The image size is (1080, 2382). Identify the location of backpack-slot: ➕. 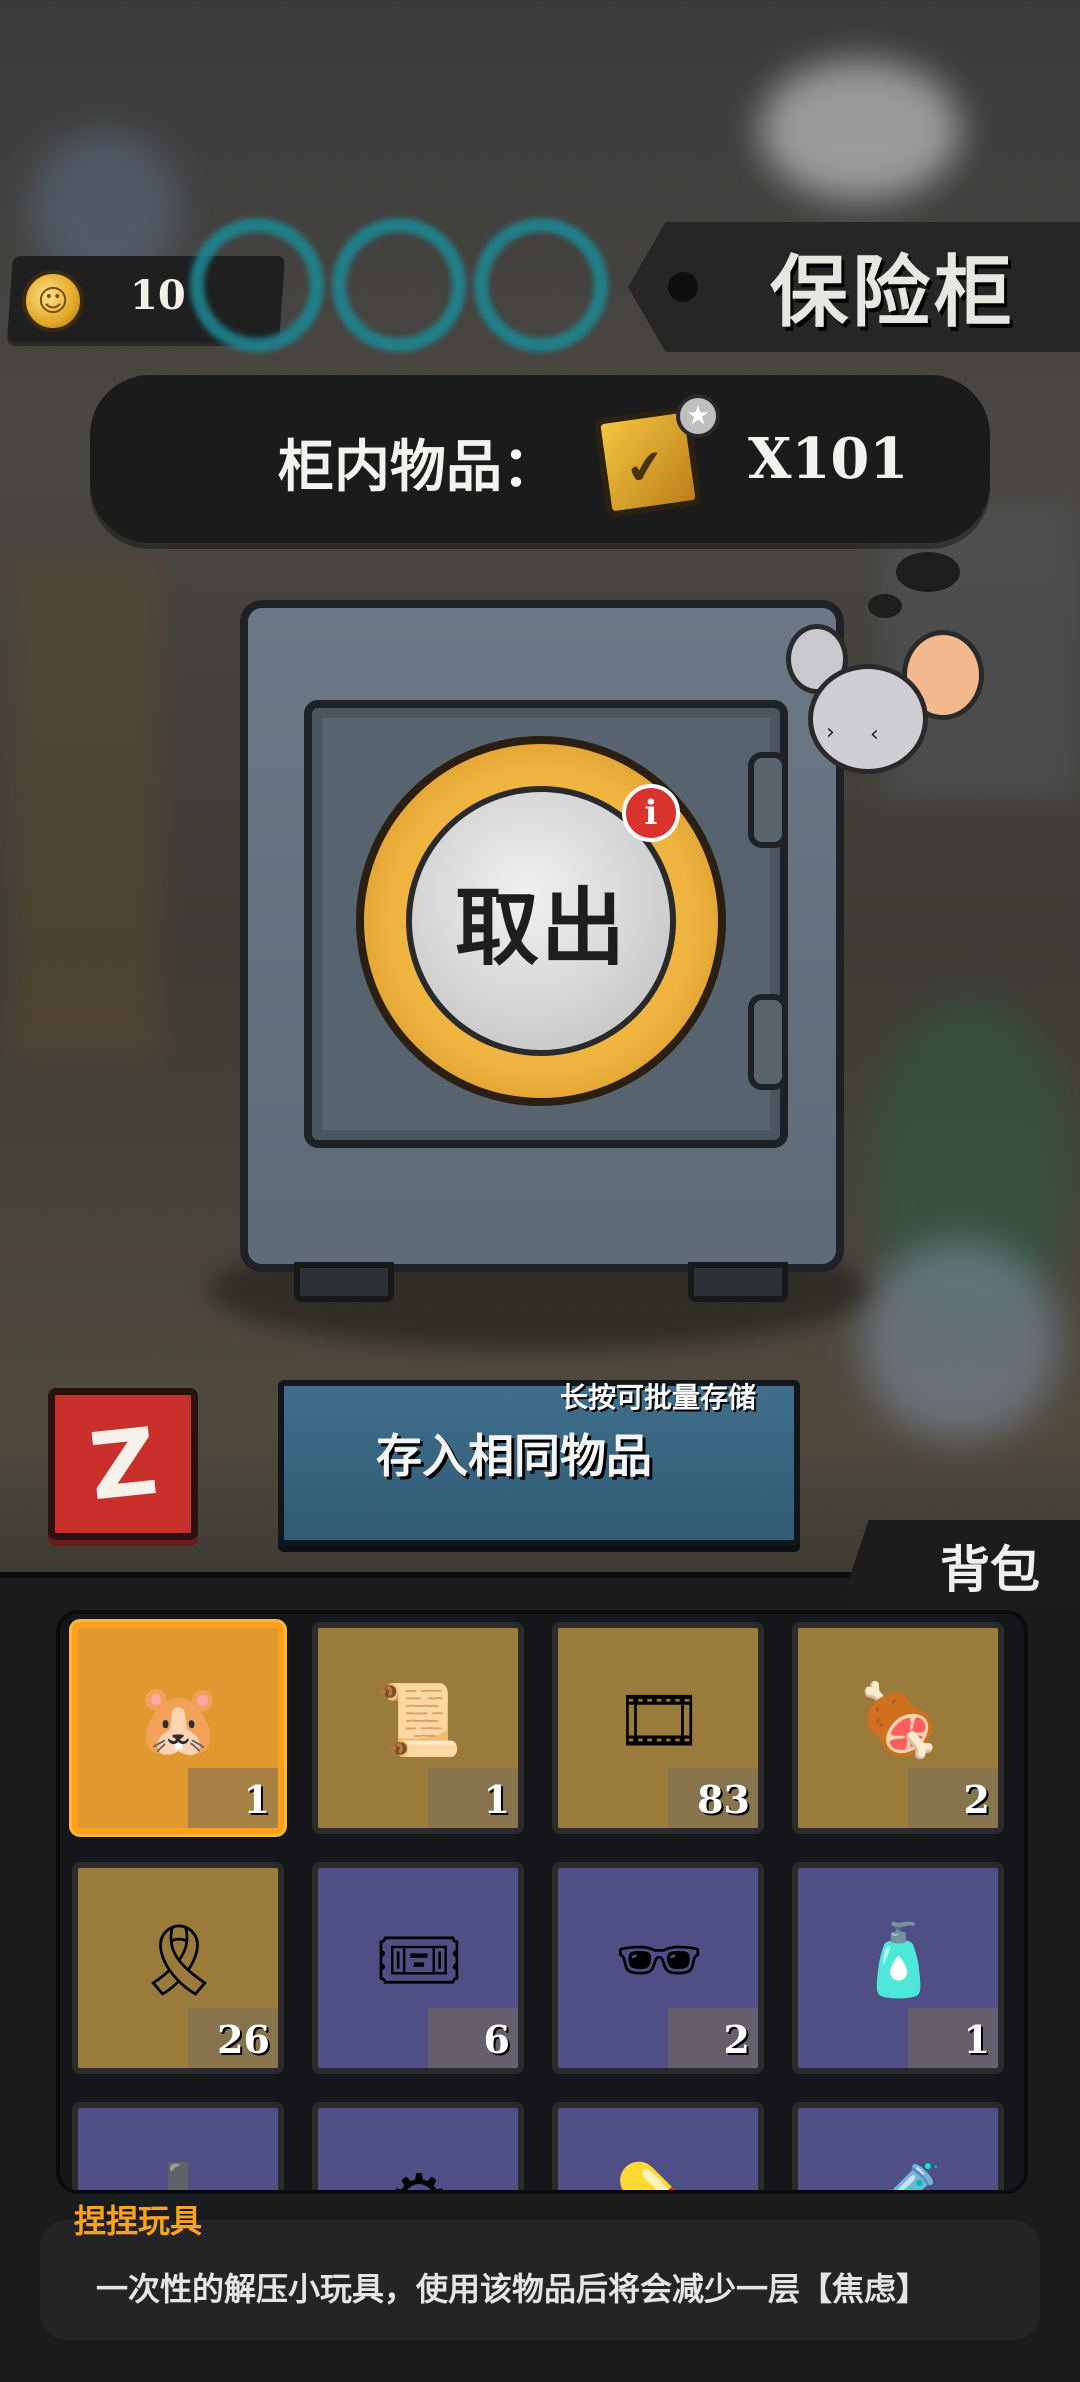
(178, 2146).